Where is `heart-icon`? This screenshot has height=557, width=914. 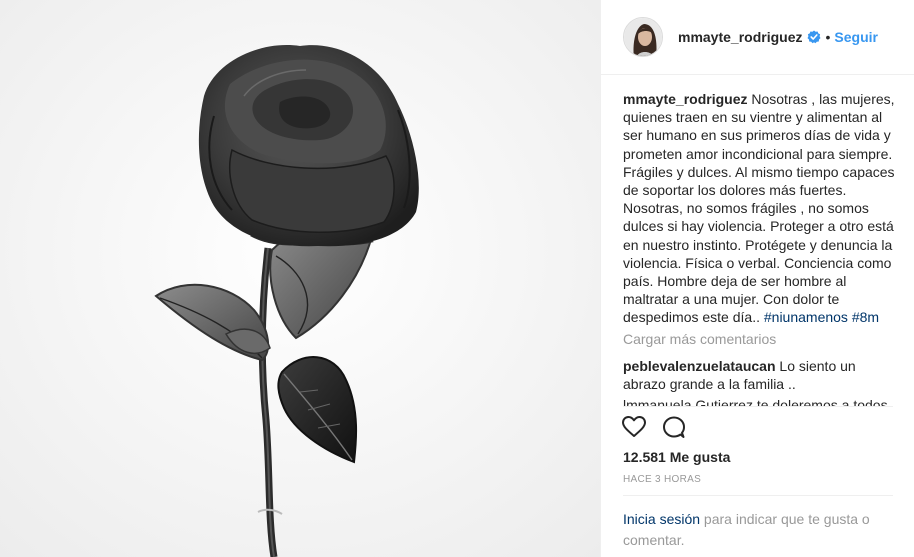
heart-icon is located at coordinates (634, 427).